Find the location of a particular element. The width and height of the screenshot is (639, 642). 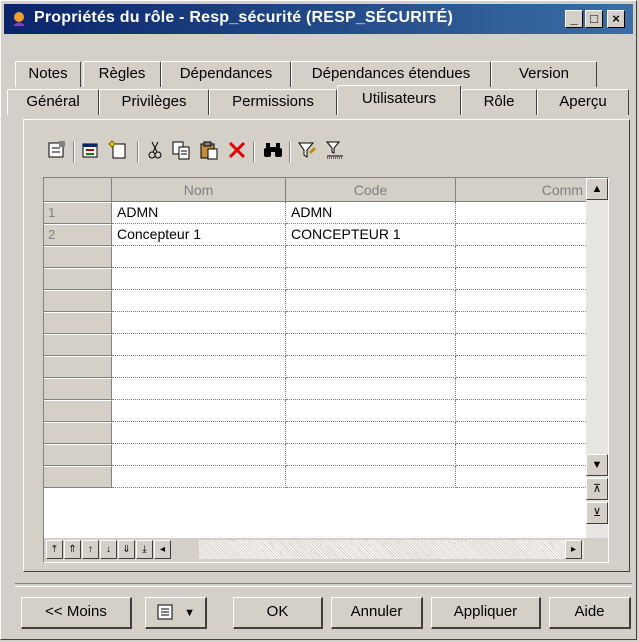

tab-role: Rôle is located at coordinates (499, 102).